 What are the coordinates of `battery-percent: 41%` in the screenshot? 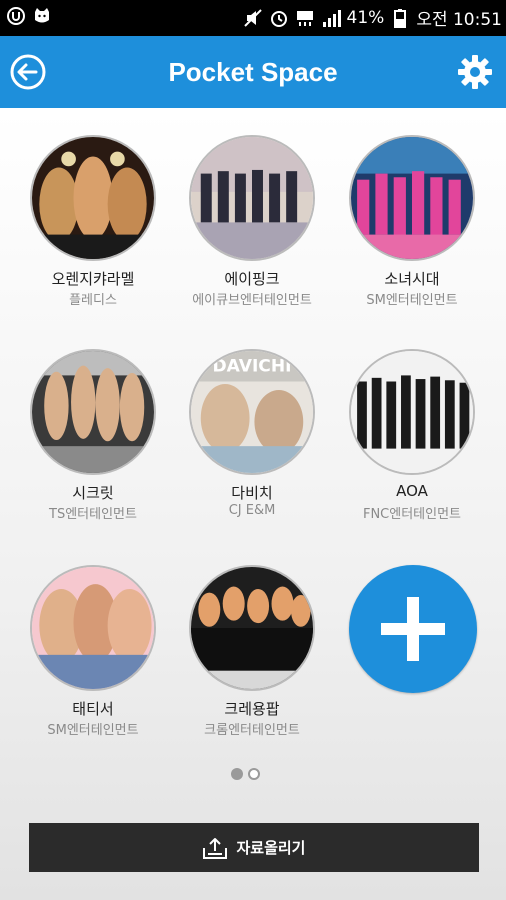 It's located at (365, 17).